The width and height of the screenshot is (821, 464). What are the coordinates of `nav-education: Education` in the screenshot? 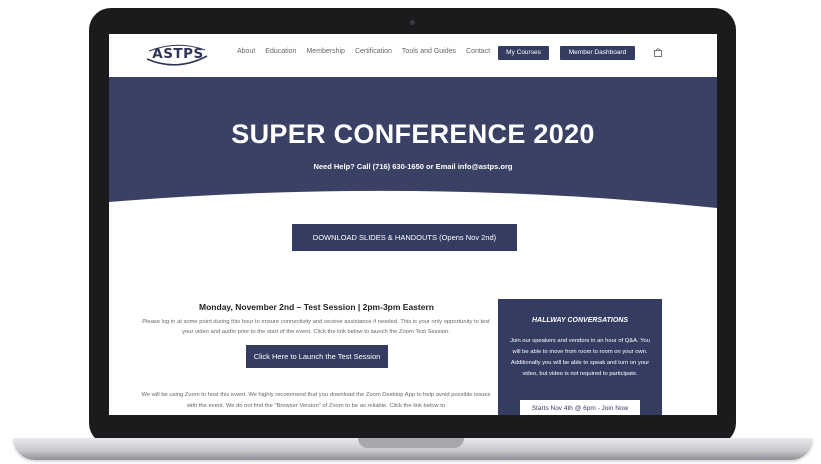 It's located at (280, 51).